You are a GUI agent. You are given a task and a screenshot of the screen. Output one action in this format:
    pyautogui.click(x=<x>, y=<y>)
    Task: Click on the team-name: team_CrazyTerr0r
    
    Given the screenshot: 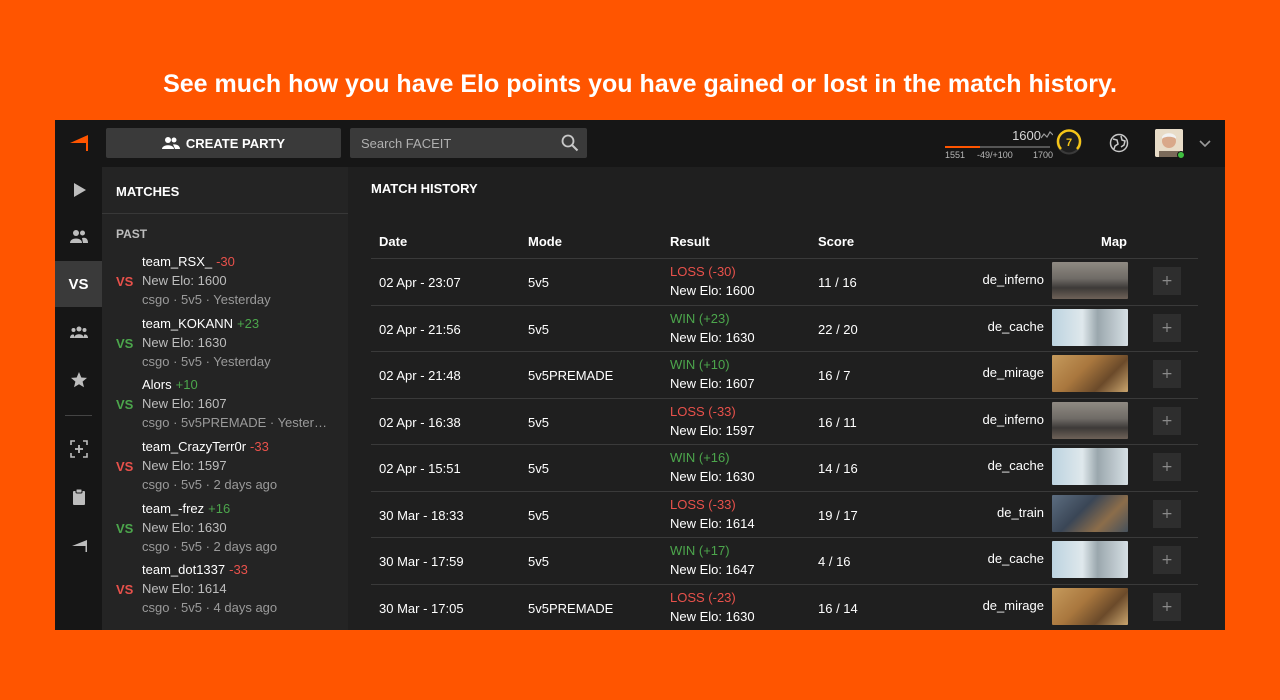 What is the action you would take?
    pyautogui.click(x=194, y=447)
    